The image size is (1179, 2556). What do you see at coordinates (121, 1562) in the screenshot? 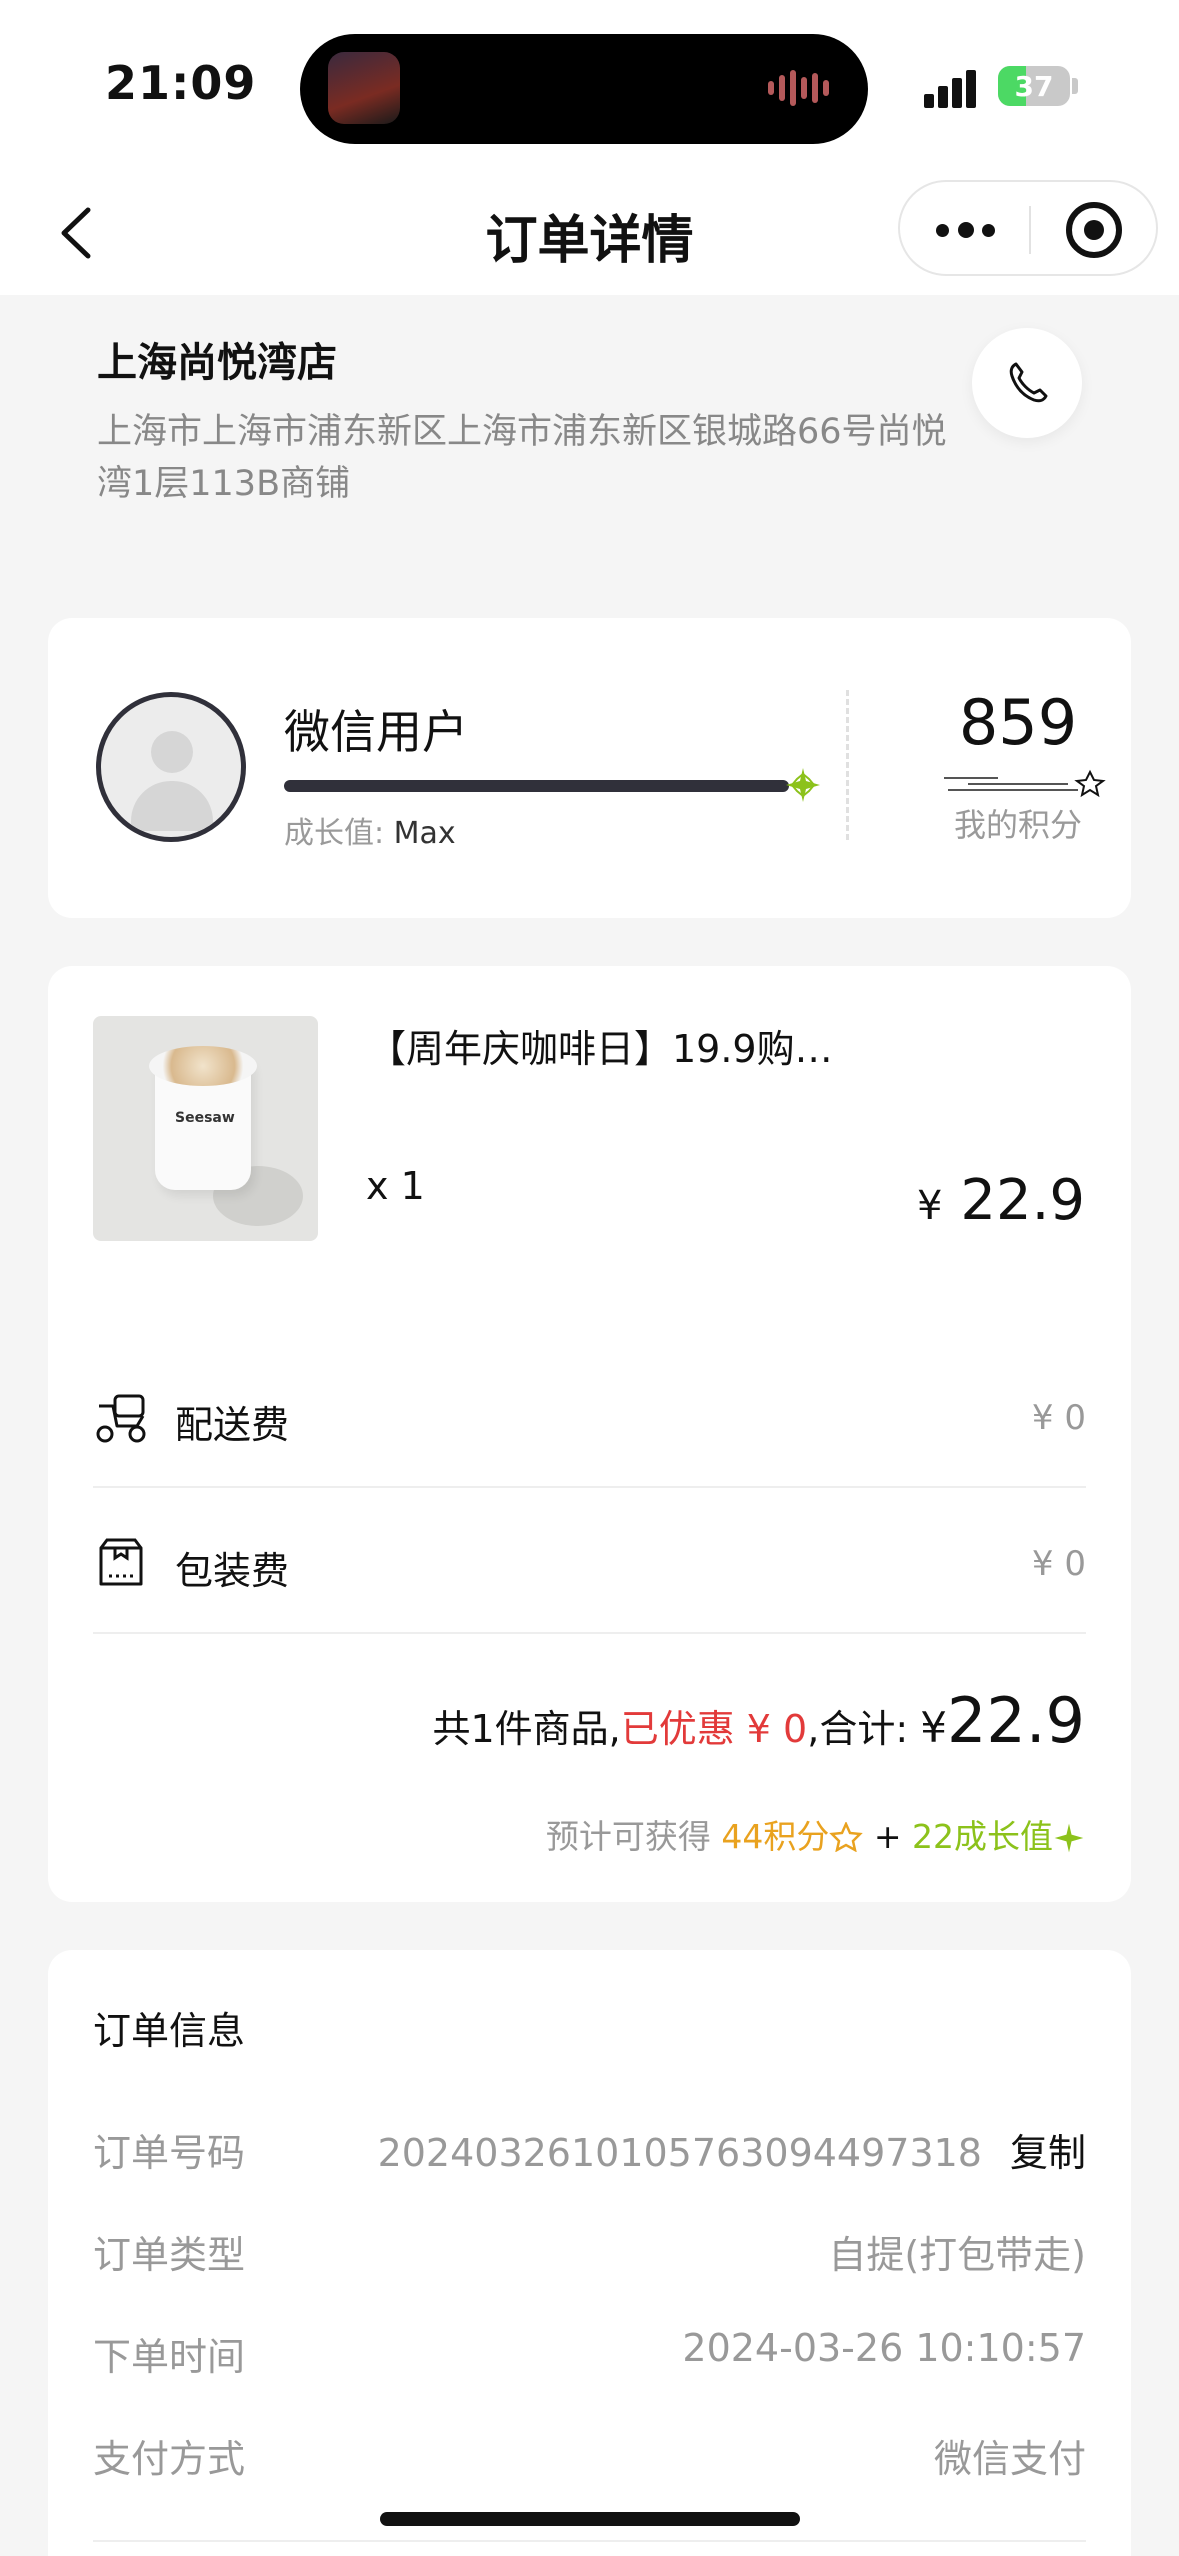
I see `package-bag-icon` at bounding box center [121, 1562].